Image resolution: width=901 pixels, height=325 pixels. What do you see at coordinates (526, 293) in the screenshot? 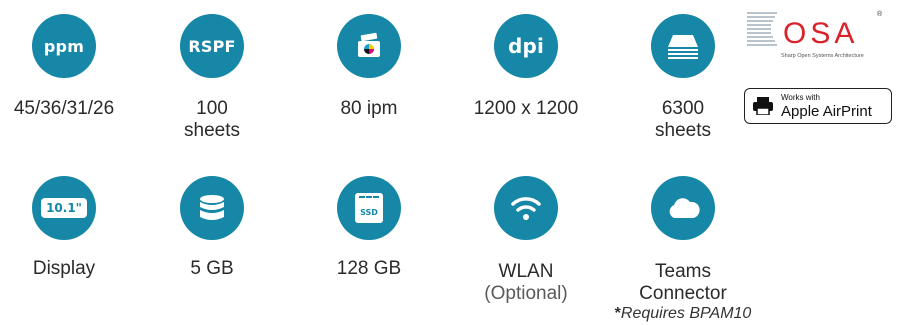
I see `wlan-optional-note: (Optional)` at bounding box center [526, 293].